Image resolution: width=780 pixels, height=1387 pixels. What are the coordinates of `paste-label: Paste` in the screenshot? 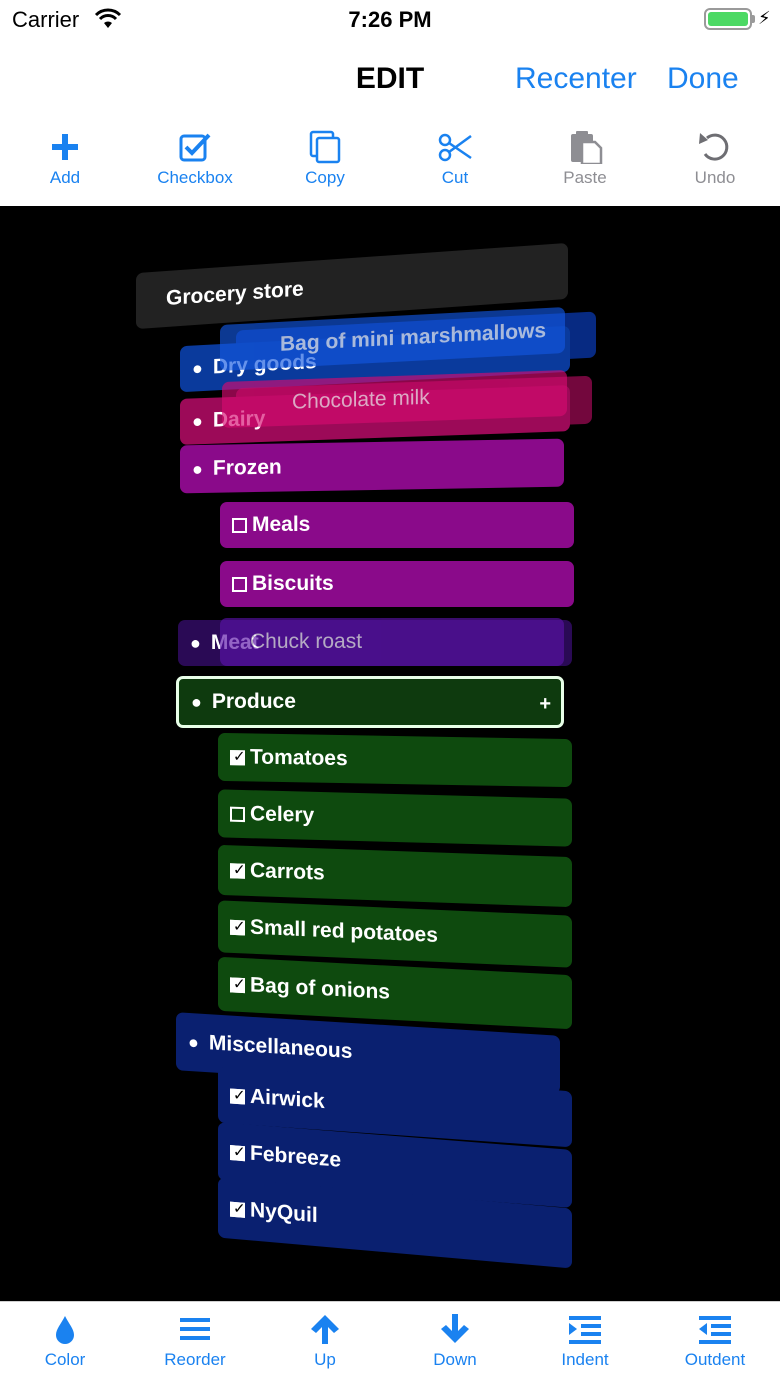 It's located at (585, 177).